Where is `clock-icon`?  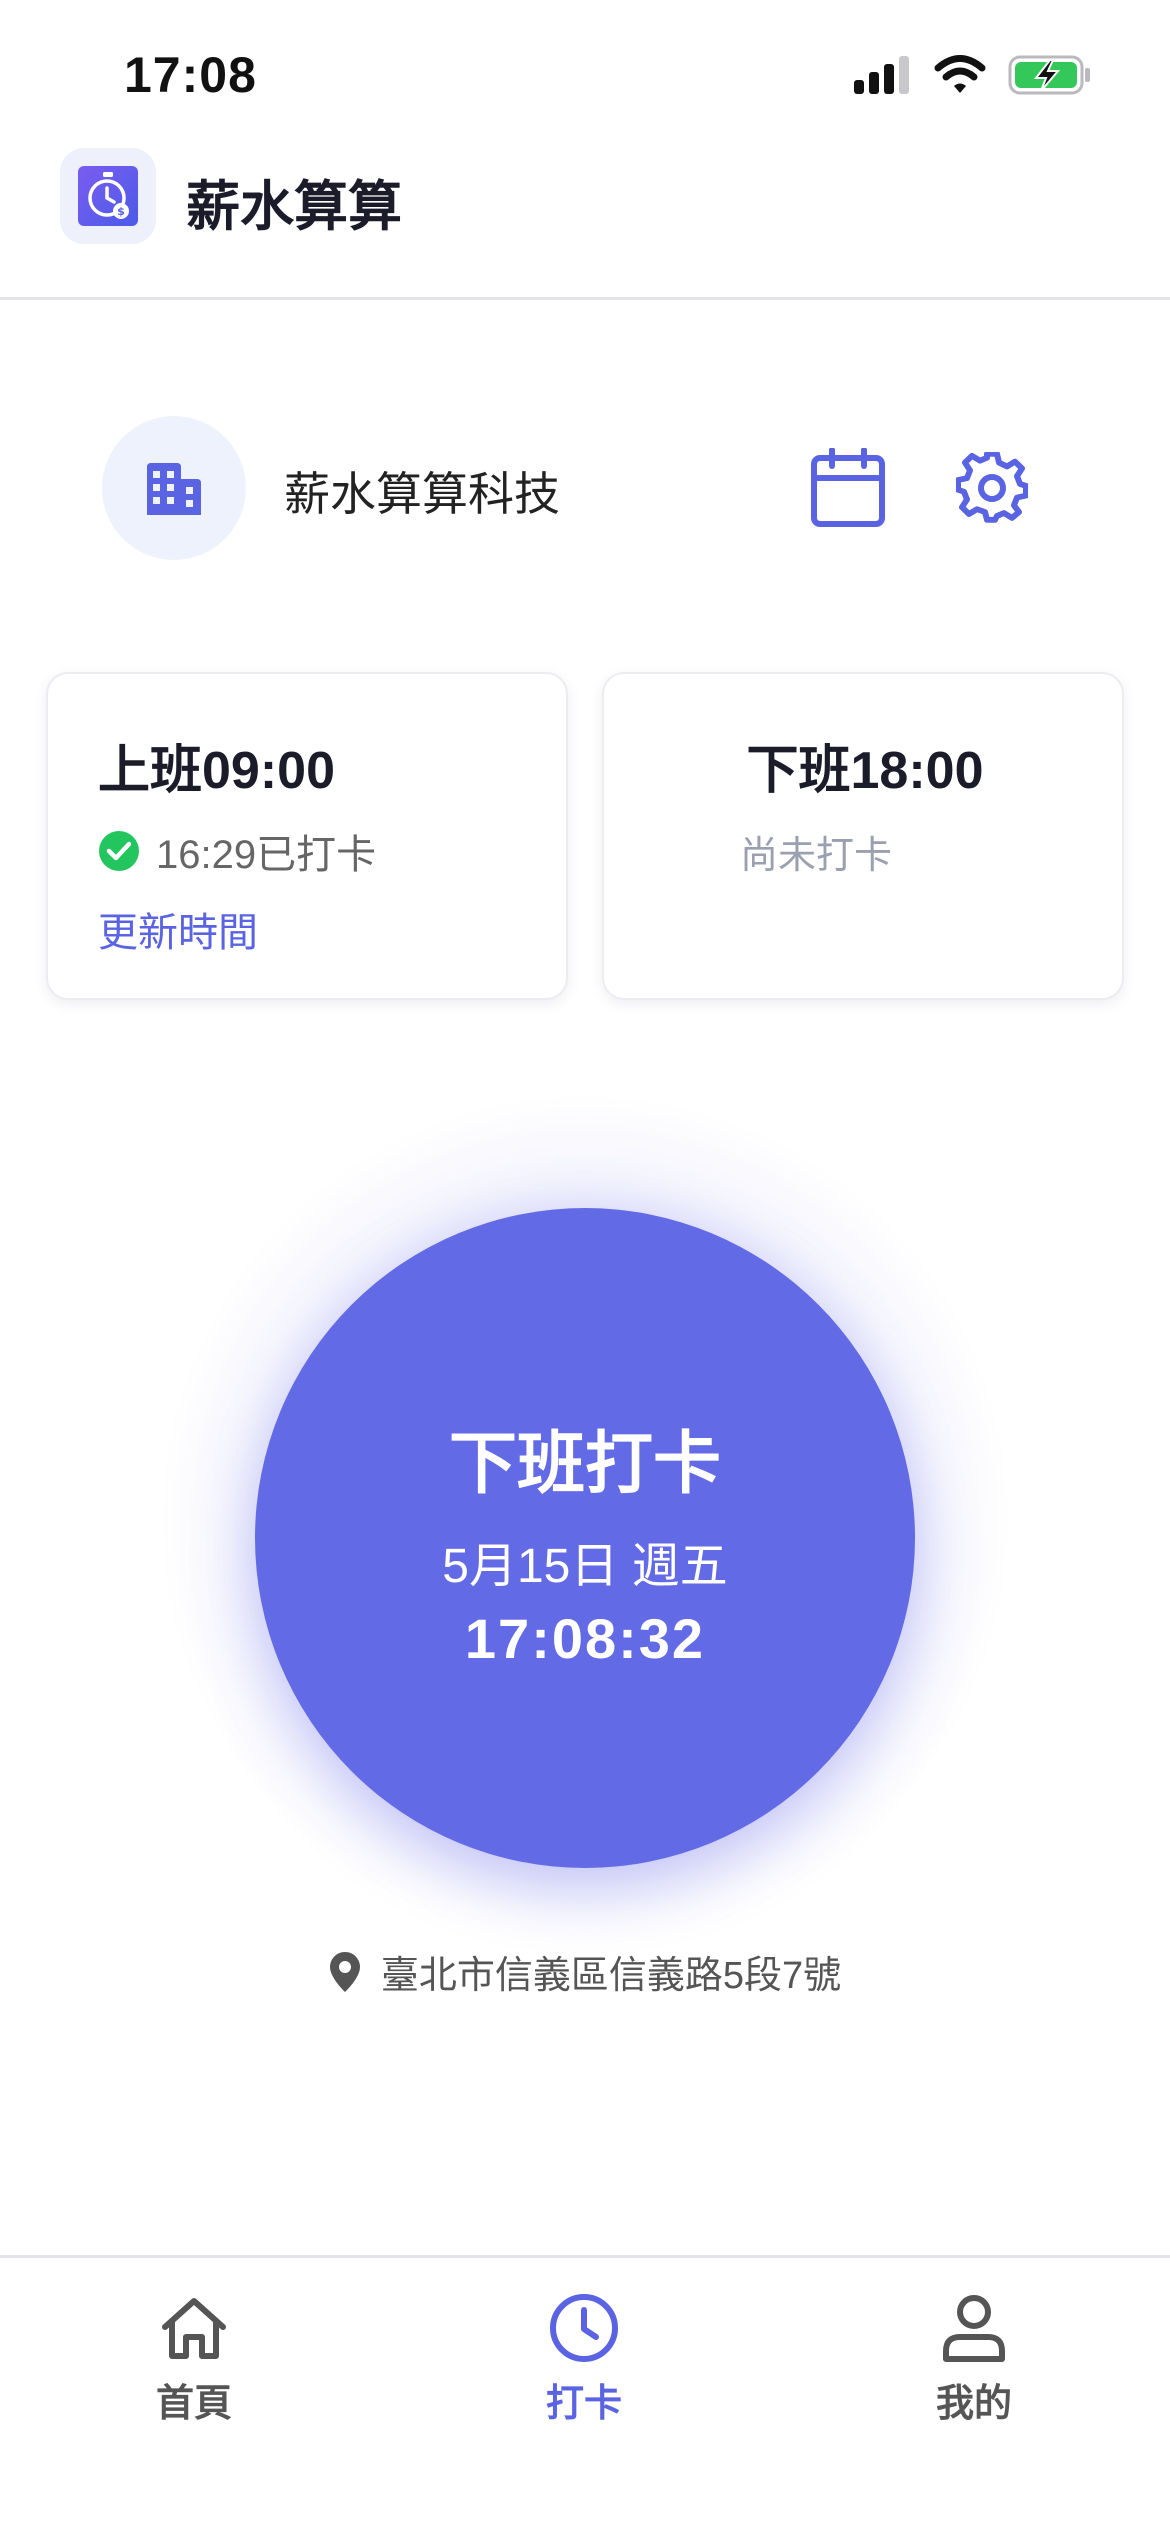
clock-icon is located at coordinates (584, 2328).